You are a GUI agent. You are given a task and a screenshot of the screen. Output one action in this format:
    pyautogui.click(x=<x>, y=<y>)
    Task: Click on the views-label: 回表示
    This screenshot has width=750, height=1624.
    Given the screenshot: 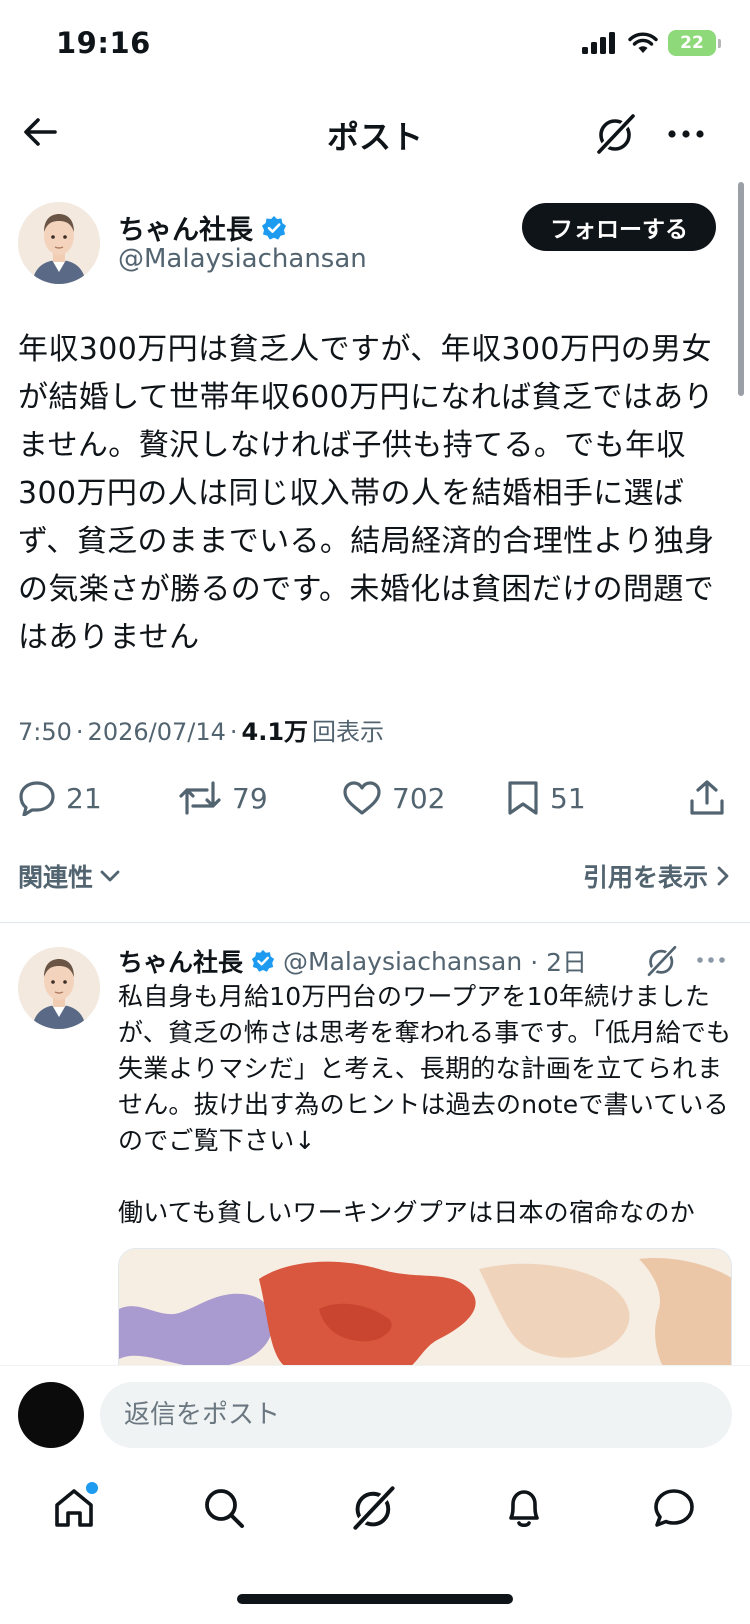 What is the action you would take?
    pyautogui.click(x=348, y=732)
    